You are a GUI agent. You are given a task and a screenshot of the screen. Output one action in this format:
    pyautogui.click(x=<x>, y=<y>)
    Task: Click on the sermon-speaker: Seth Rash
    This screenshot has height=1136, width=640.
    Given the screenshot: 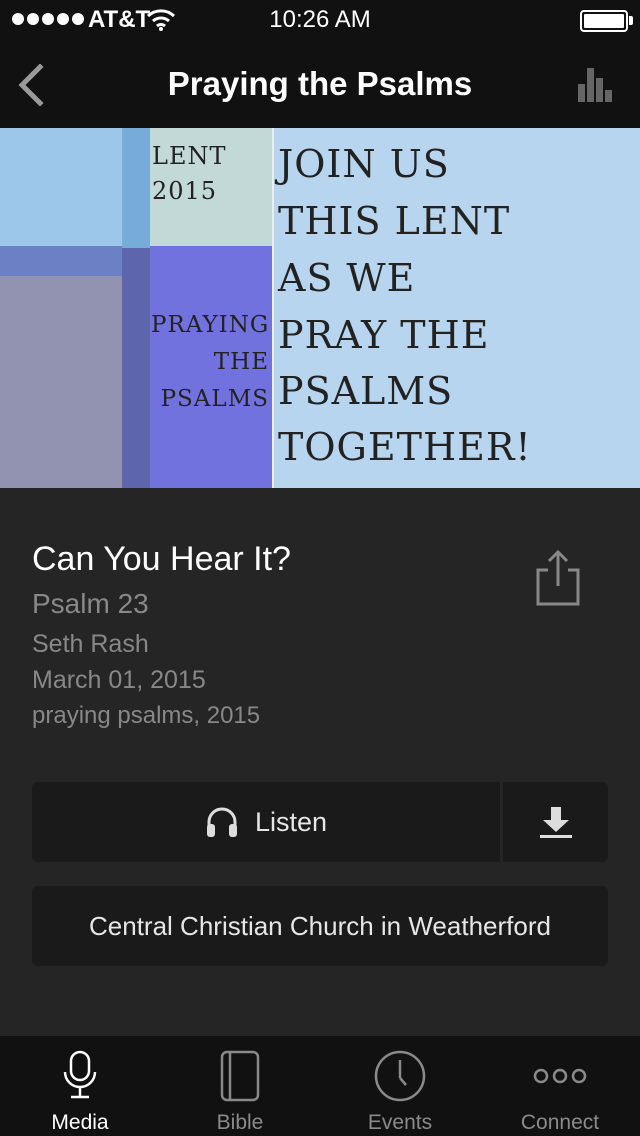 What is the action you would take?
    pyautogui.click(x=90, y=644)
    